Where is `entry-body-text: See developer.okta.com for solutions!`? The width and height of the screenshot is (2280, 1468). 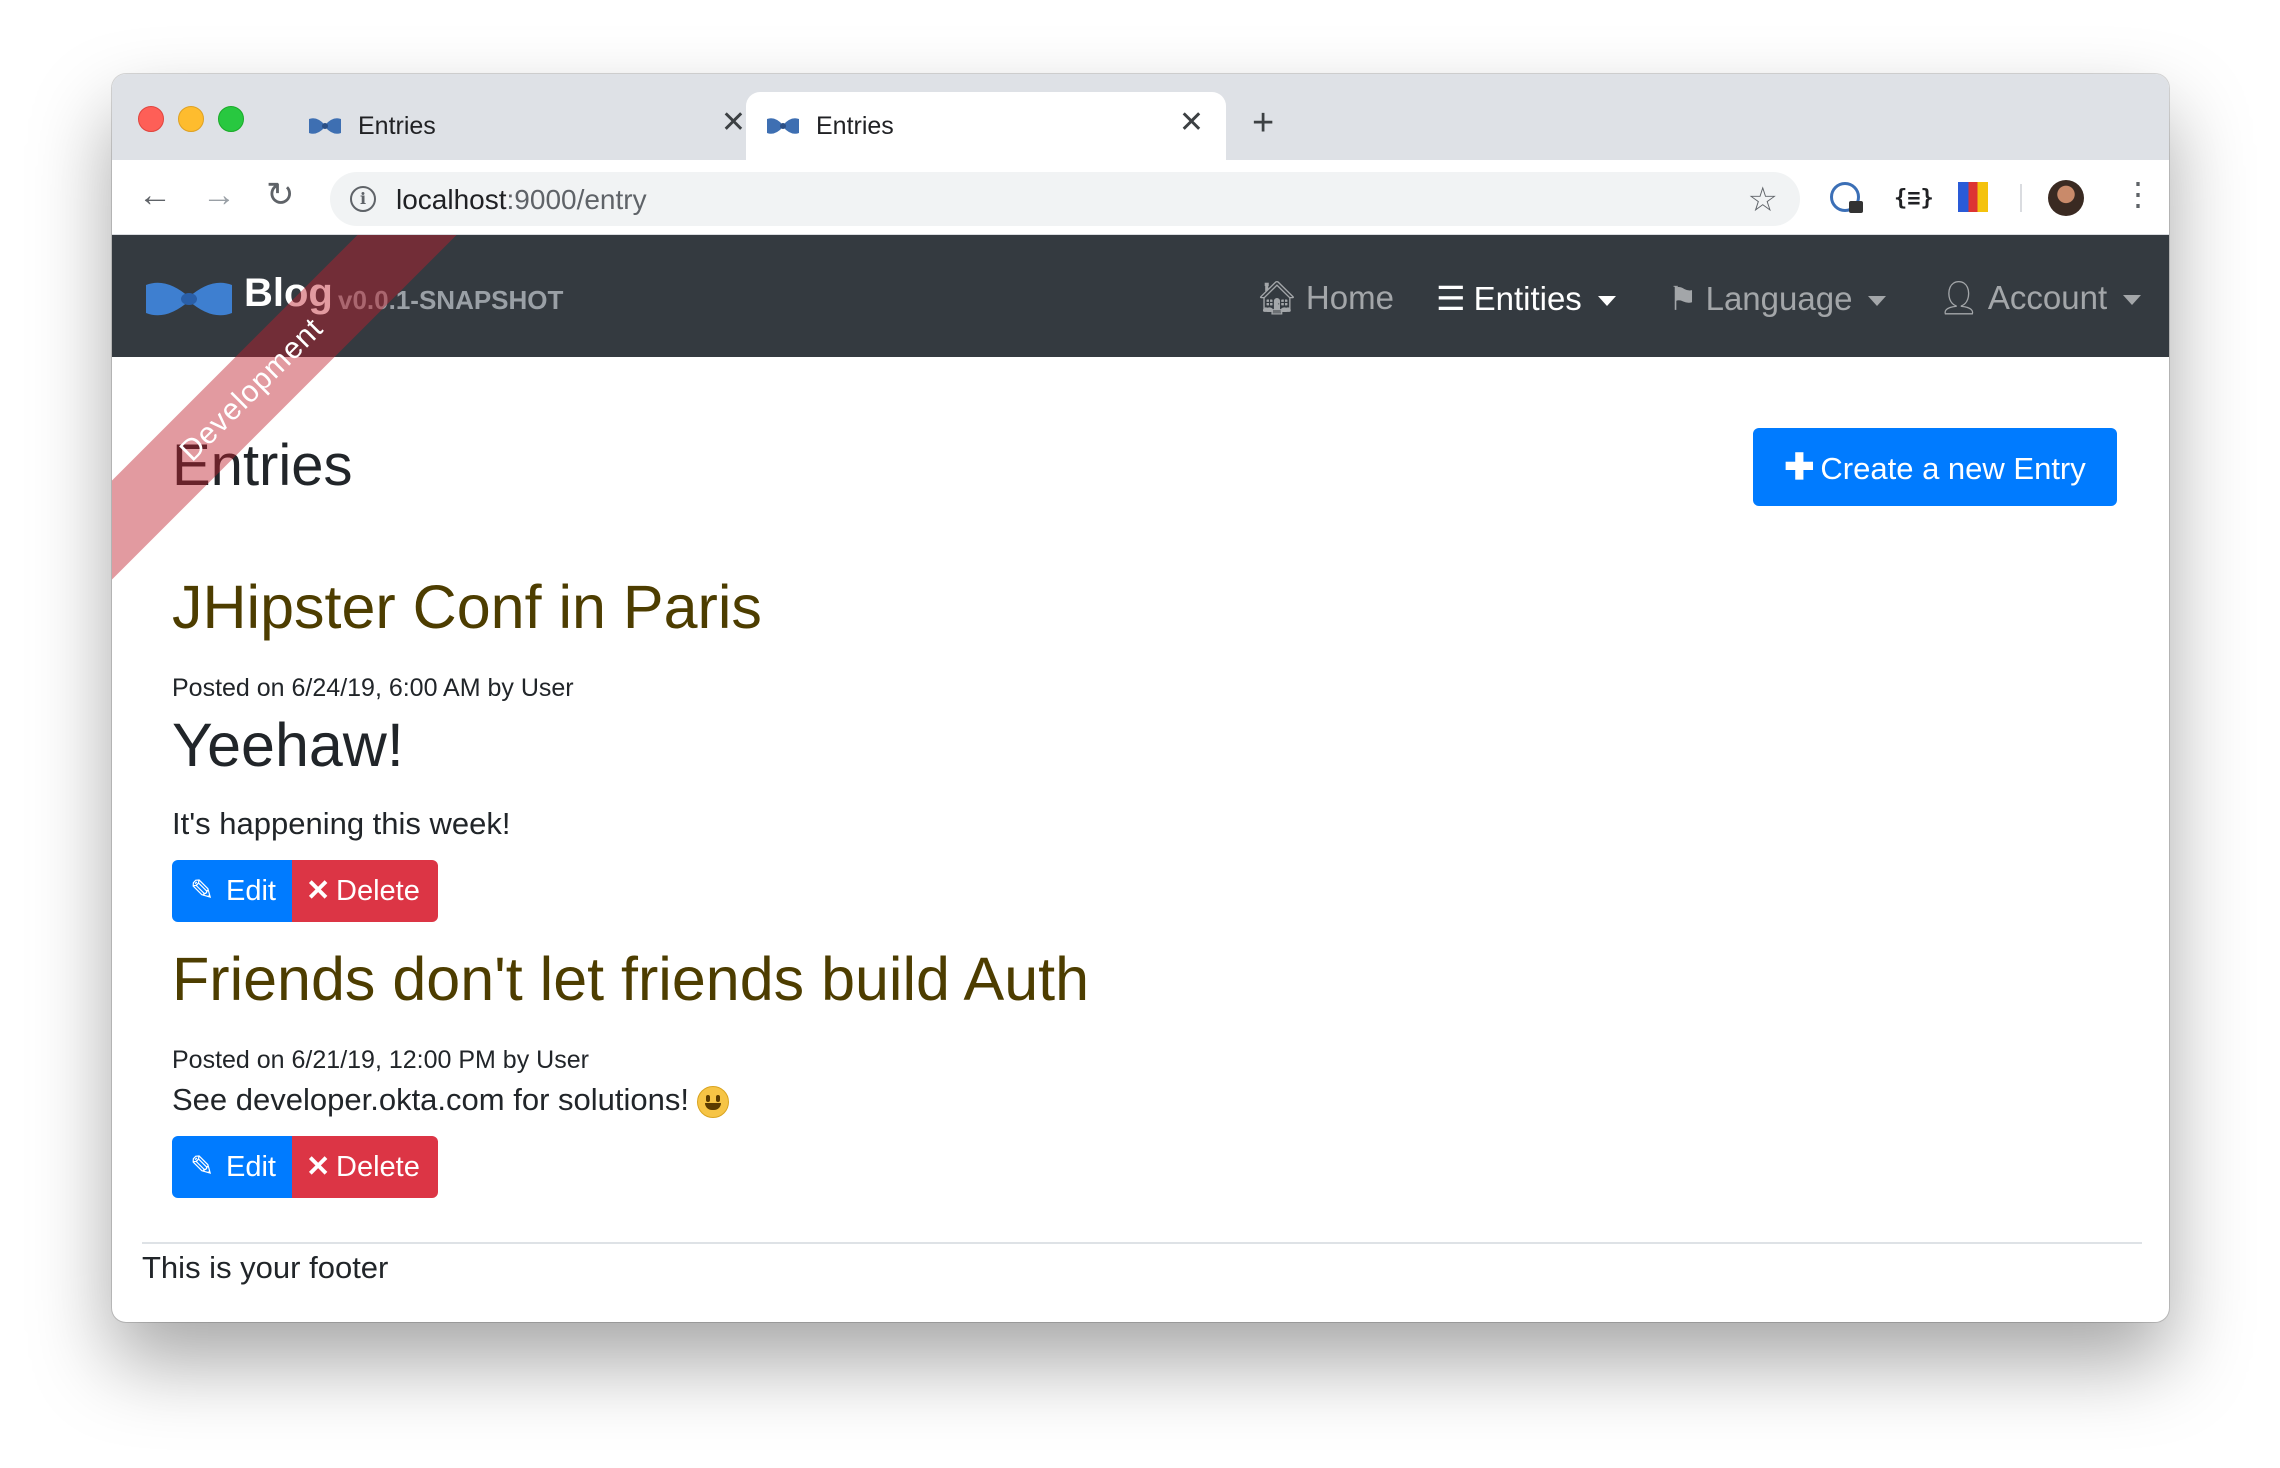
entry-body-text: See developer.okta.com for solutions! is located at coordinates (450, 1100).